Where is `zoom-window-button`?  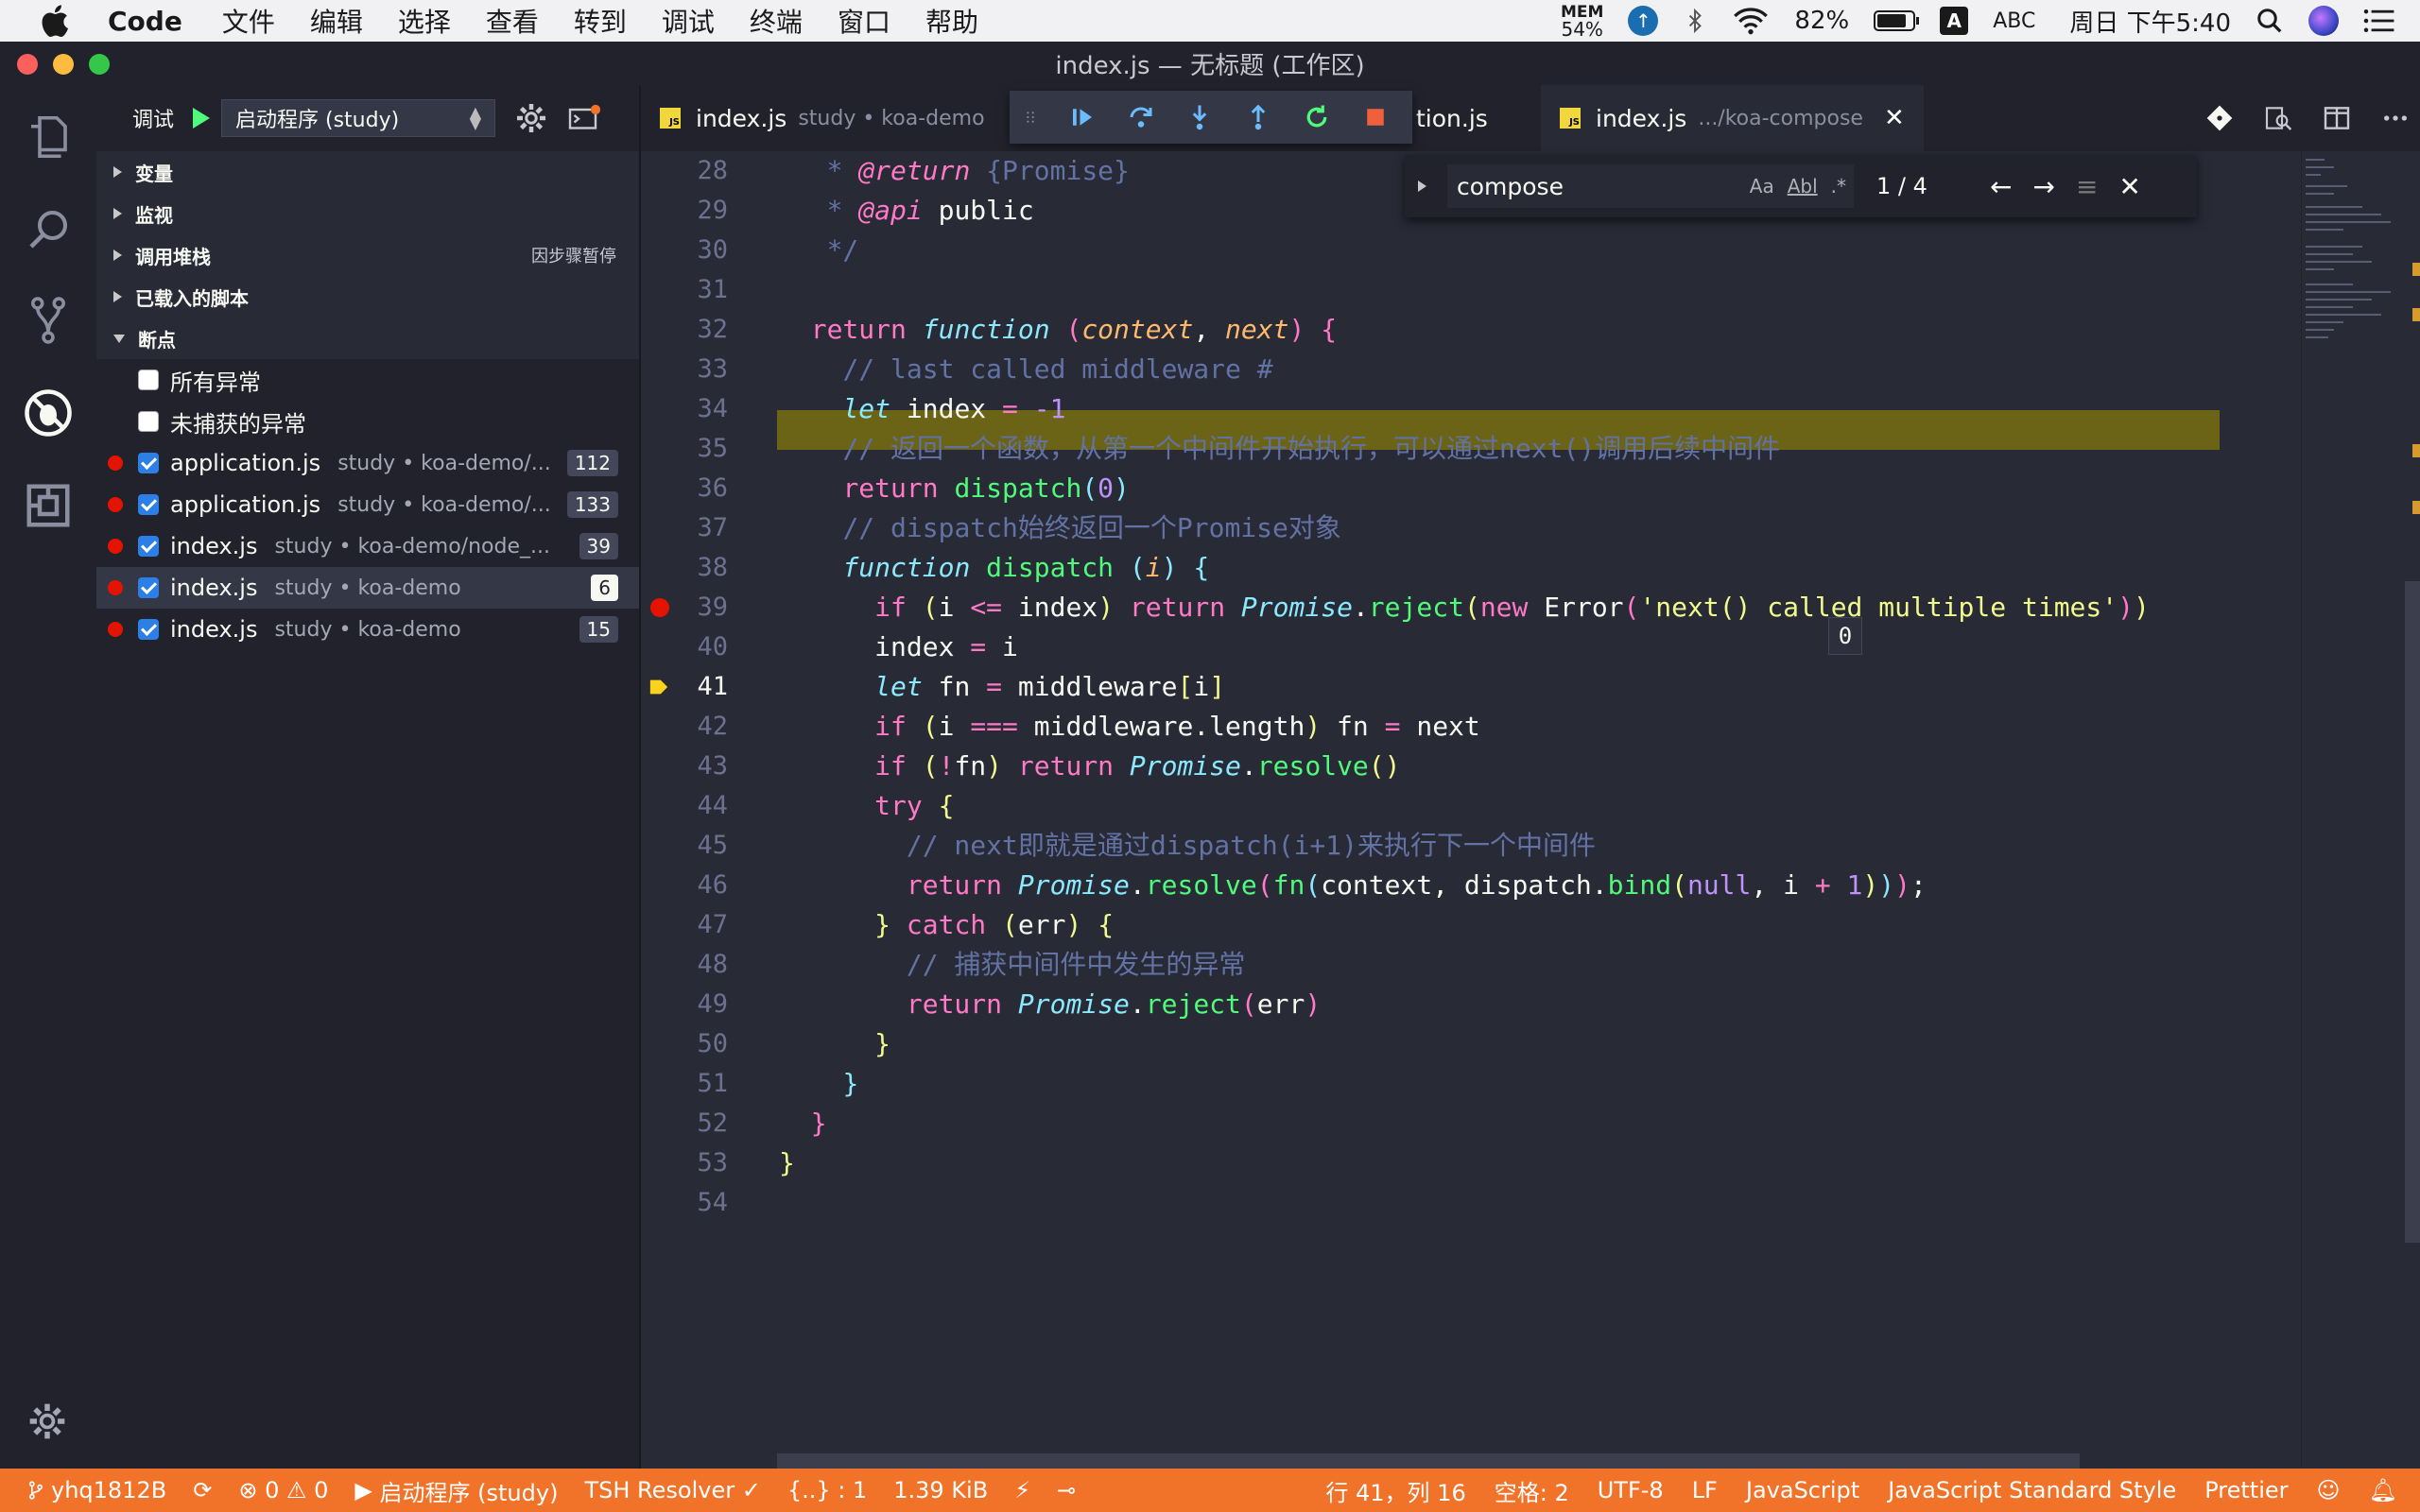
zoom-window-button is located at coordinates (99, 64).